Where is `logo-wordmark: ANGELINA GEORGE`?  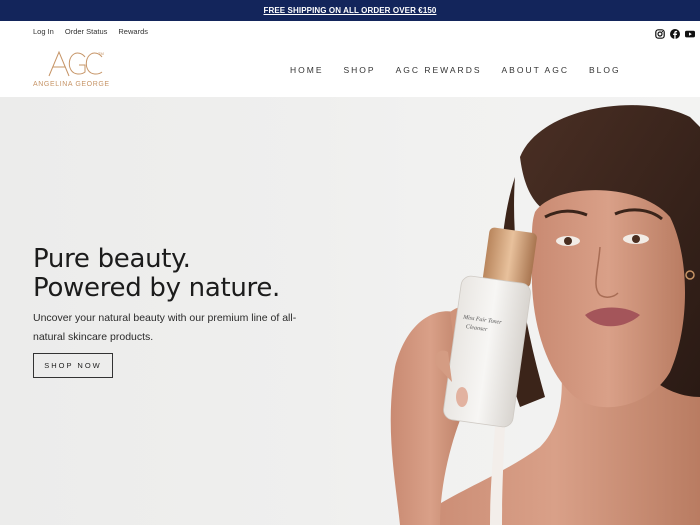
logo-wordmark: ANGELINA GEORGE is located at coordinates (71, 84).